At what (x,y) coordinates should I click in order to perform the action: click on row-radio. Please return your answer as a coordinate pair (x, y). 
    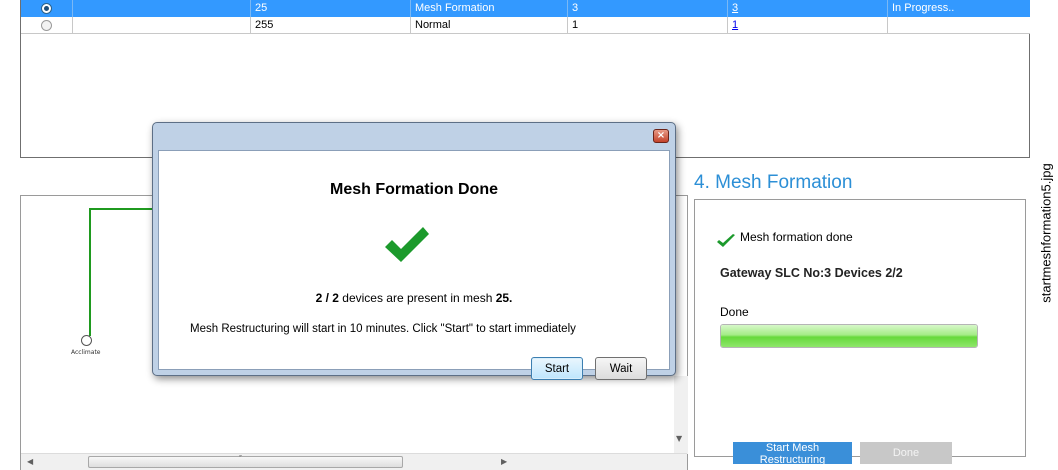
    Looking at the image, I should click on (46, 25).